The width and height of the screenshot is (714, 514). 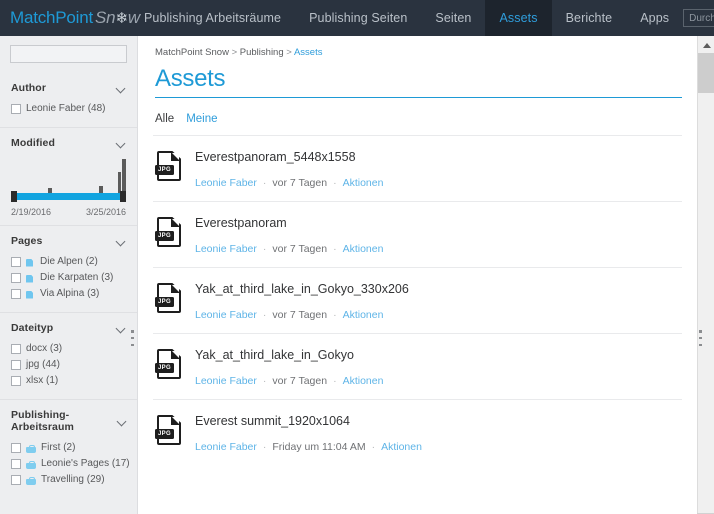 I want to click on facet-option: Travelling (29), so click(x=68, y=480).